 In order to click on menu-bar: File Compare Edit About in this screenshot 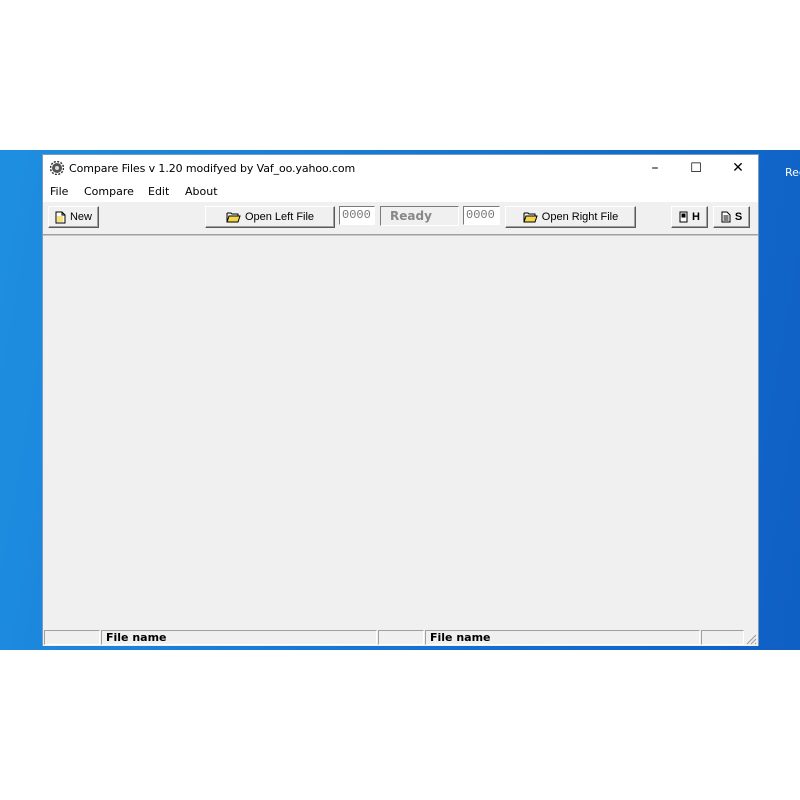, I will do `click(400, 192)`.